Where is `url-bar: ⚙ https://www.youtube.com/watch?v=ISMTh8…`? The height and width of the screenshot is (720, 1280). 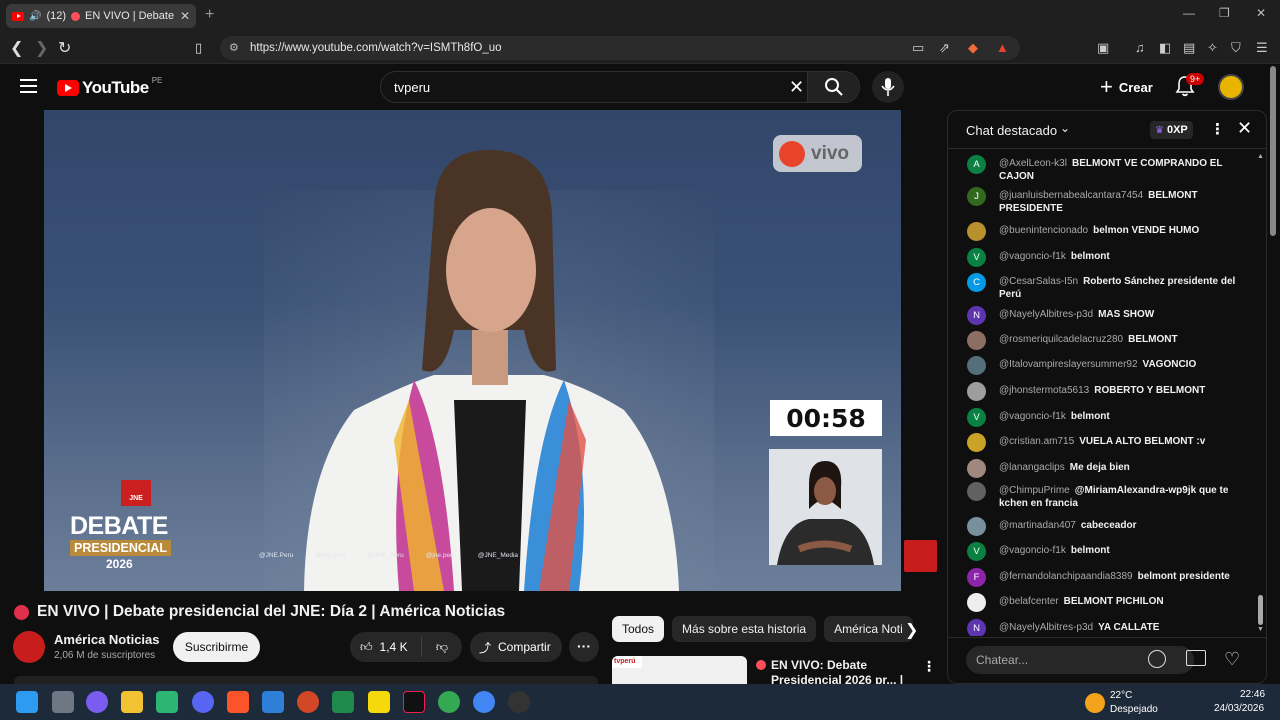
url-bar: ⚙ https://www.youtube.com/watch?v=ISMTh8… is located at coordinates (620, 48).